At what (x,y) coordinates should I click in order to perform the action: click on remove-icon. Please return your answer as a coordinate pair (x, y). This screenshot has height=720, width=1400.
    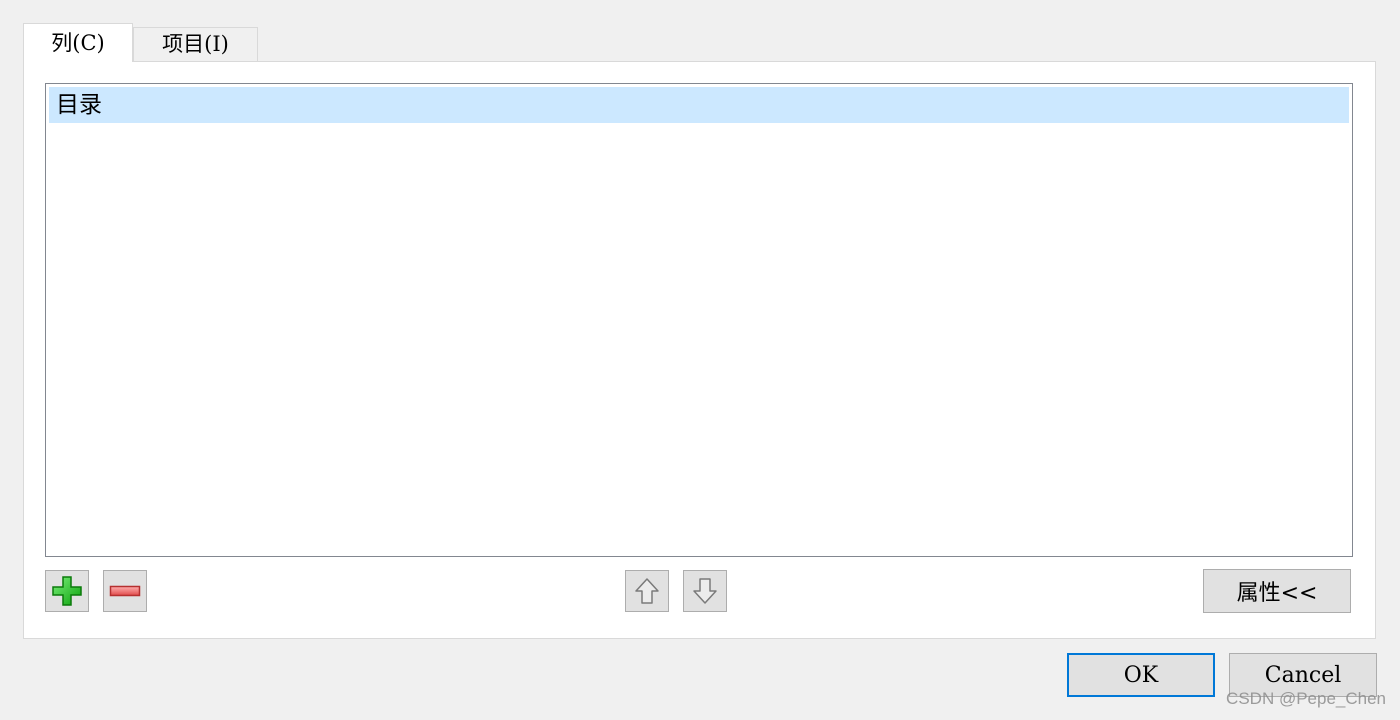
    Looking at the image, I should click on (125, 591).